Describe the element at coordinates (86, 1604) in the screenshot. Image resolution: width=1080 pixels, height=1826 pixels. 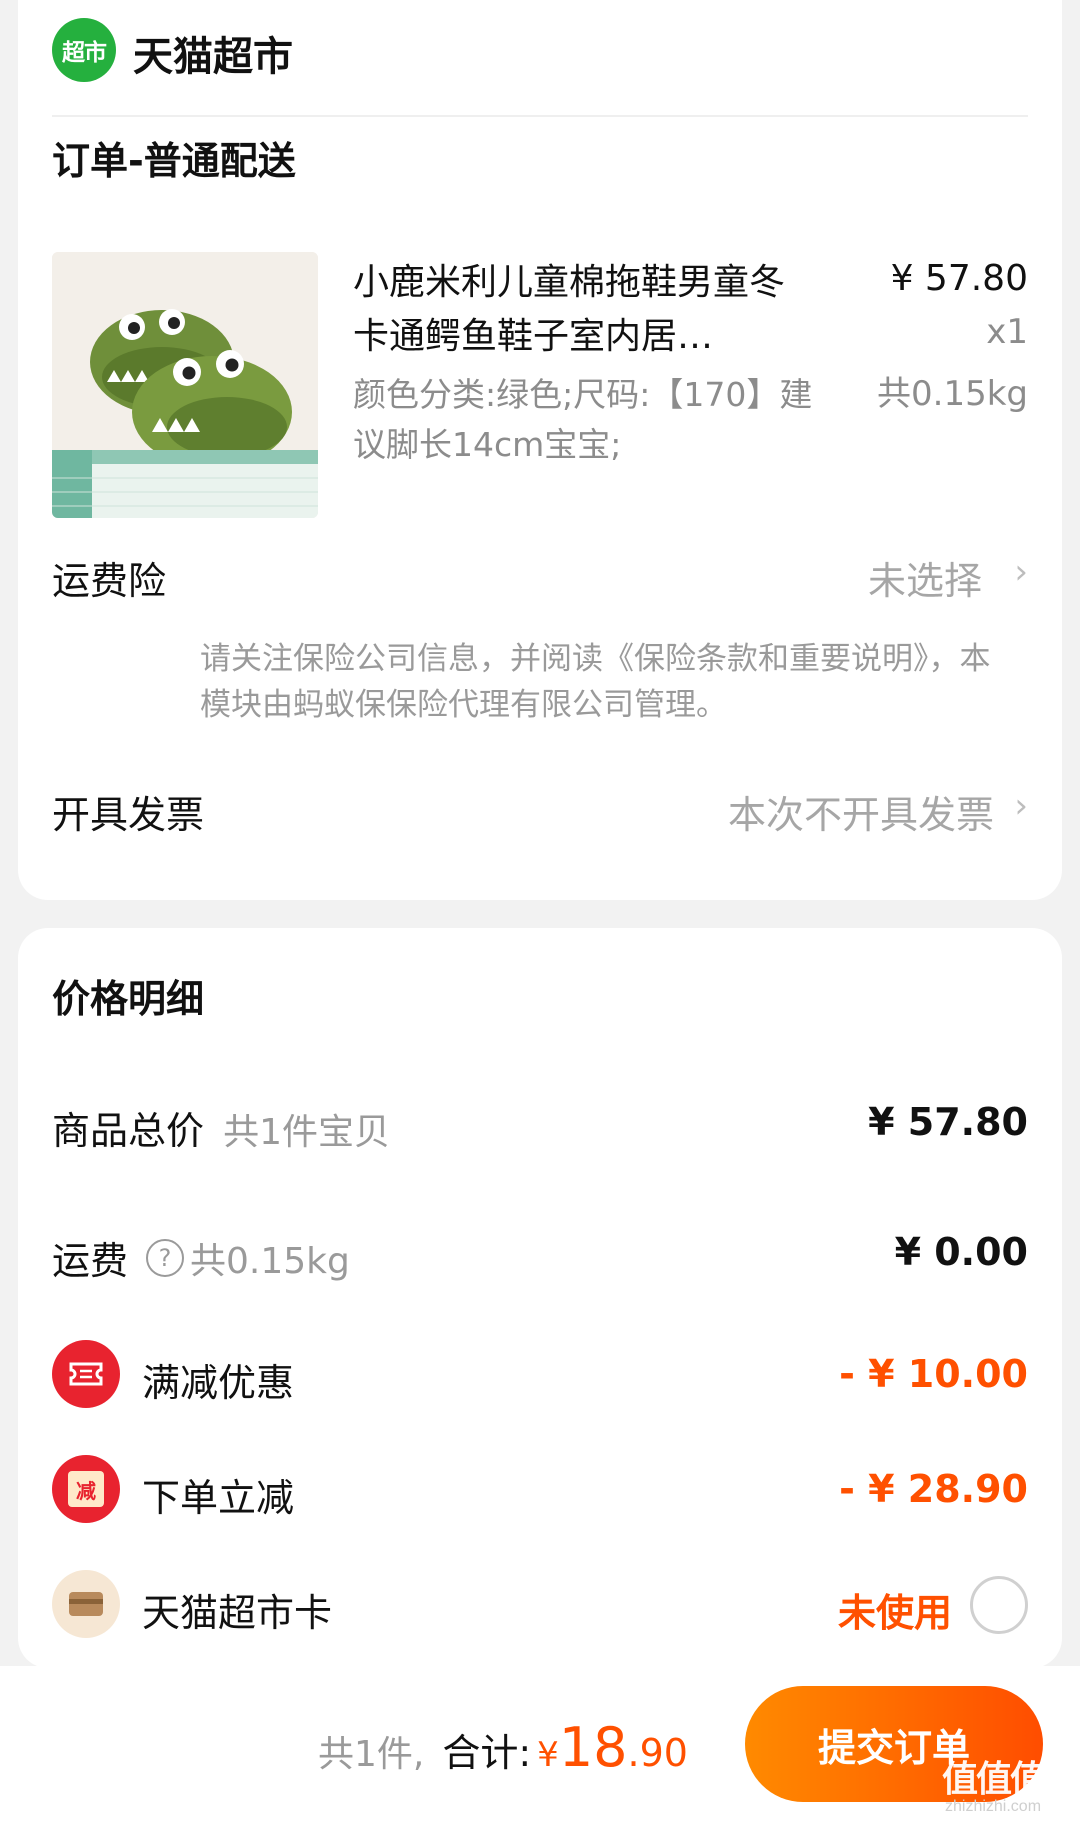
I see `card-icon` at that location.